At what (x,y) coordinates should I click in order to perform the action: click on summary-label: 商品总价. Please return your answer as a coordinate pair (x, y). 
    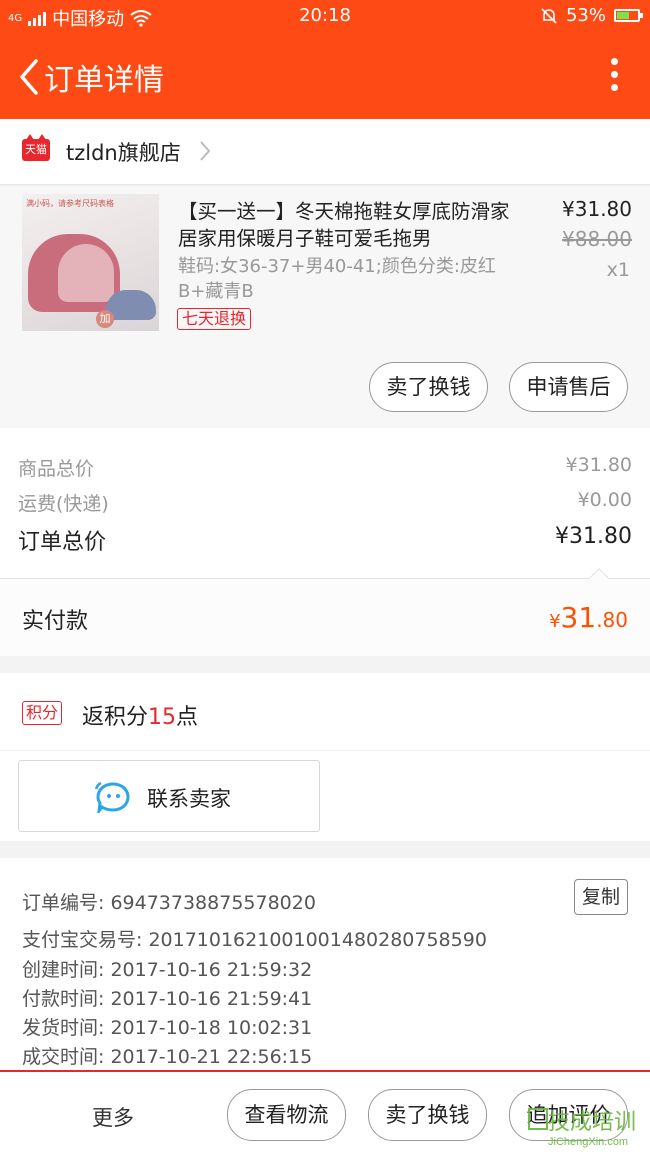
    Looking at the image, I should click on (56, 469).